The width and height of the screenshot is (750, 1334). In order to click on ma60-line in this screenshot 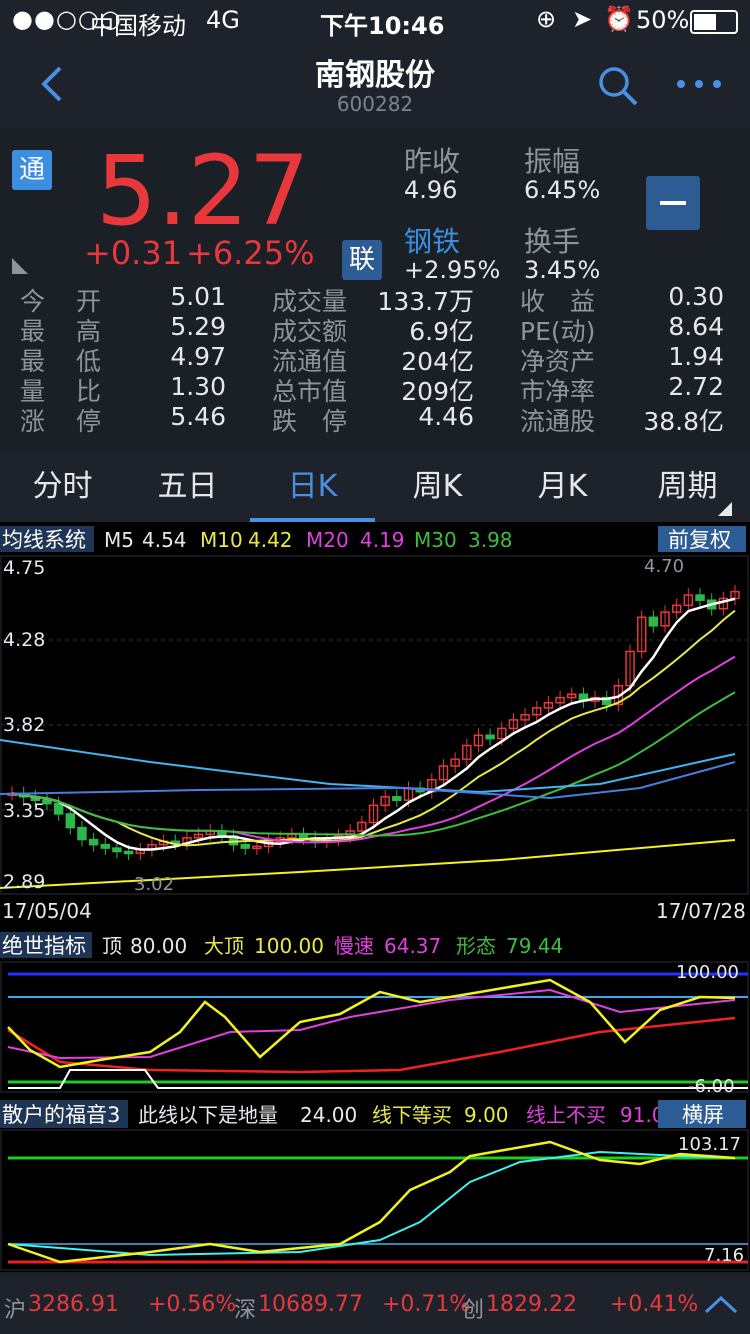, I will do `click(368, 766)`.